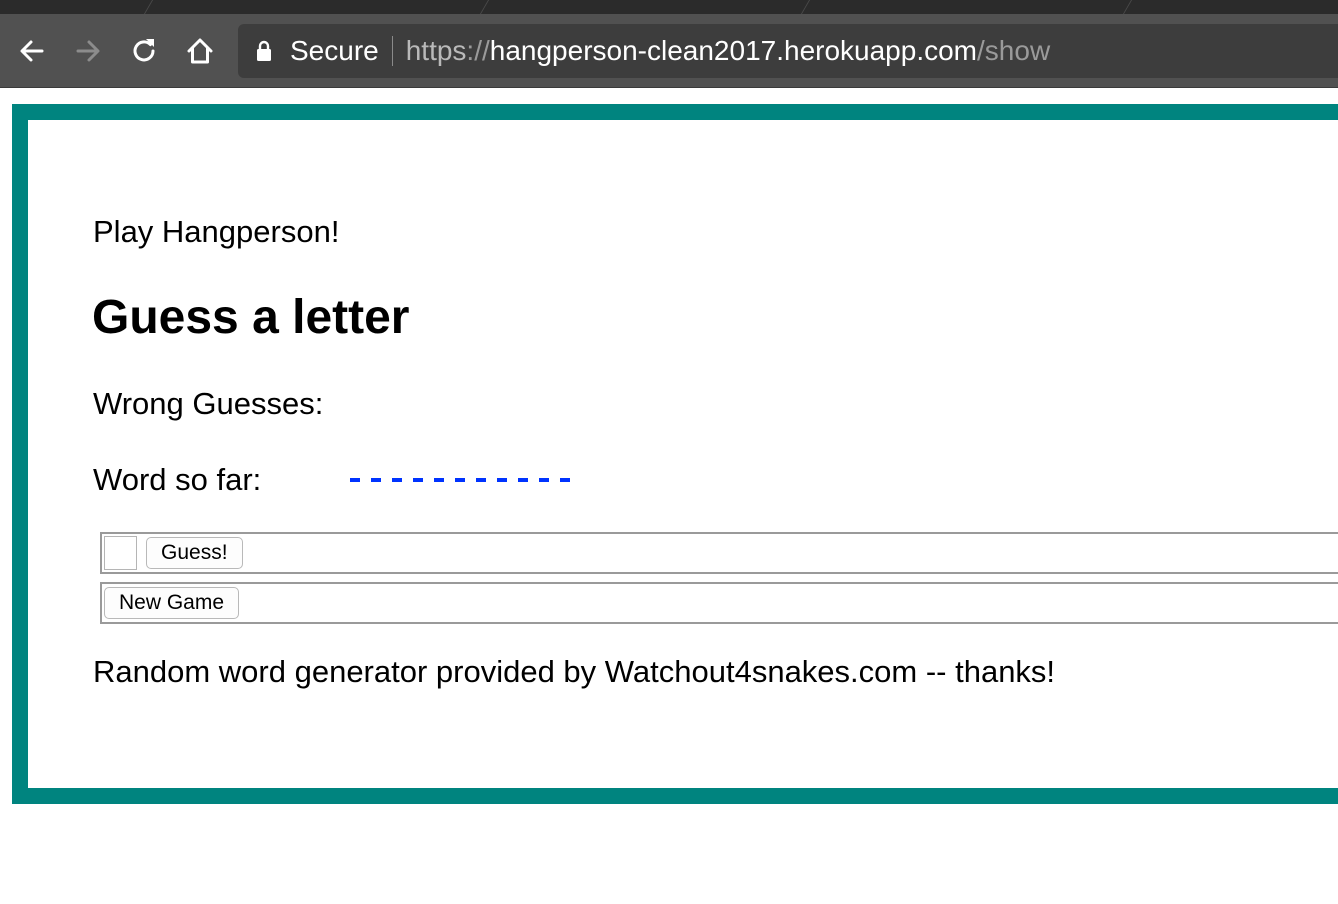 Image resolution: width=1338 pixels, height=904 pixels. I want to click on guess-button: Guess!, so click(194, 553).